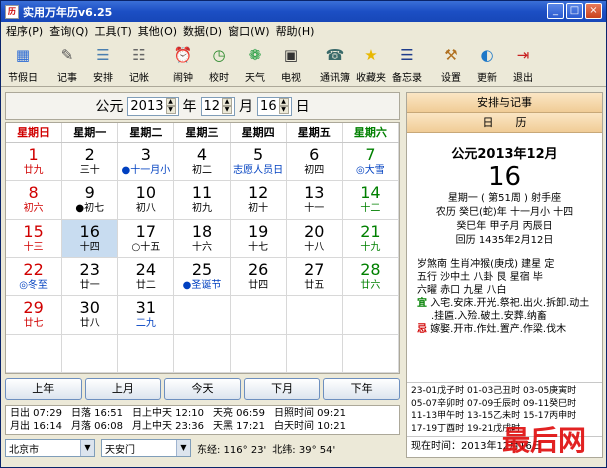  Describe the element at coordinates (370, 277) in the screenshot. I see `day-cell: 28 廿六` at that location.